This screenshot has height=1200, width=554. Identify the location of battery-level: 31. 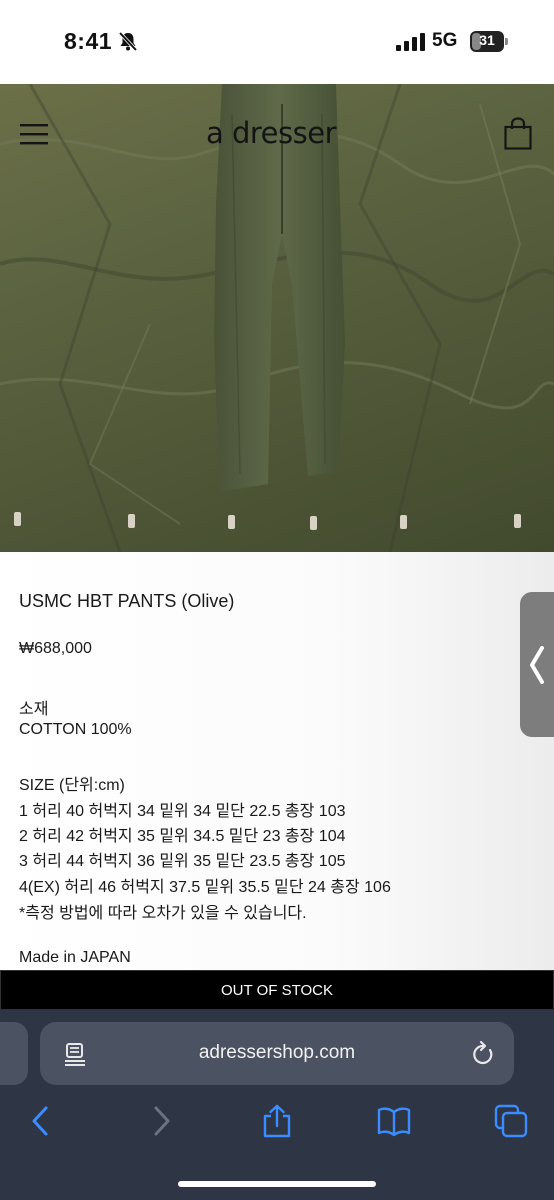
(487, 40).